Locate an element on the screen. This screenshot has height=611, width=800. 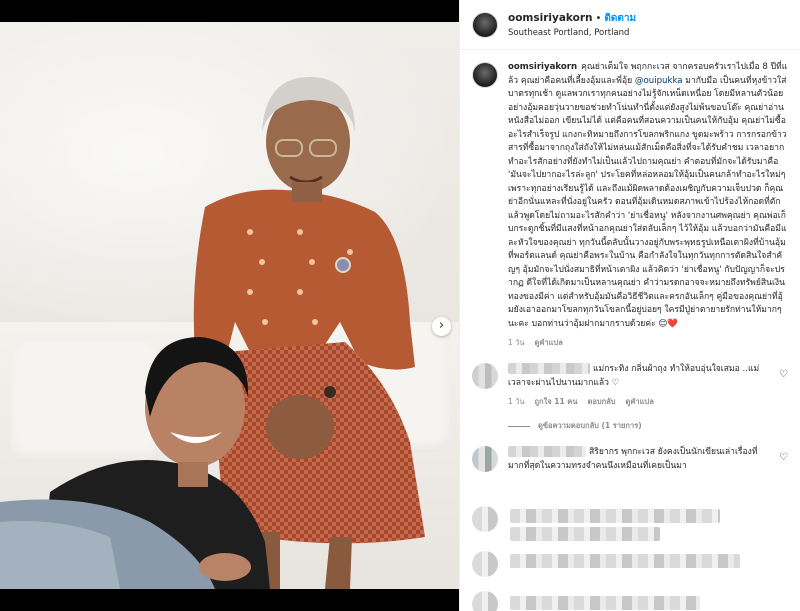
view-replies-label: ดูข้อความตอบกลับ (1 รายการ) is located at coordinates (590, 425).